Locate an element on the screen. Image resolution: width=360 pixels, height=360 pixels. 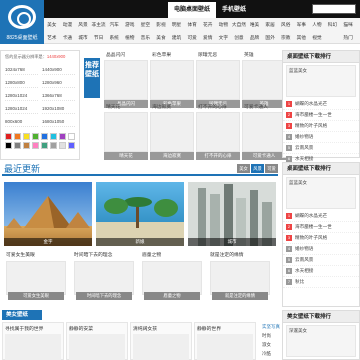
category-link: 动漫 is located at coordinates (68, 24).